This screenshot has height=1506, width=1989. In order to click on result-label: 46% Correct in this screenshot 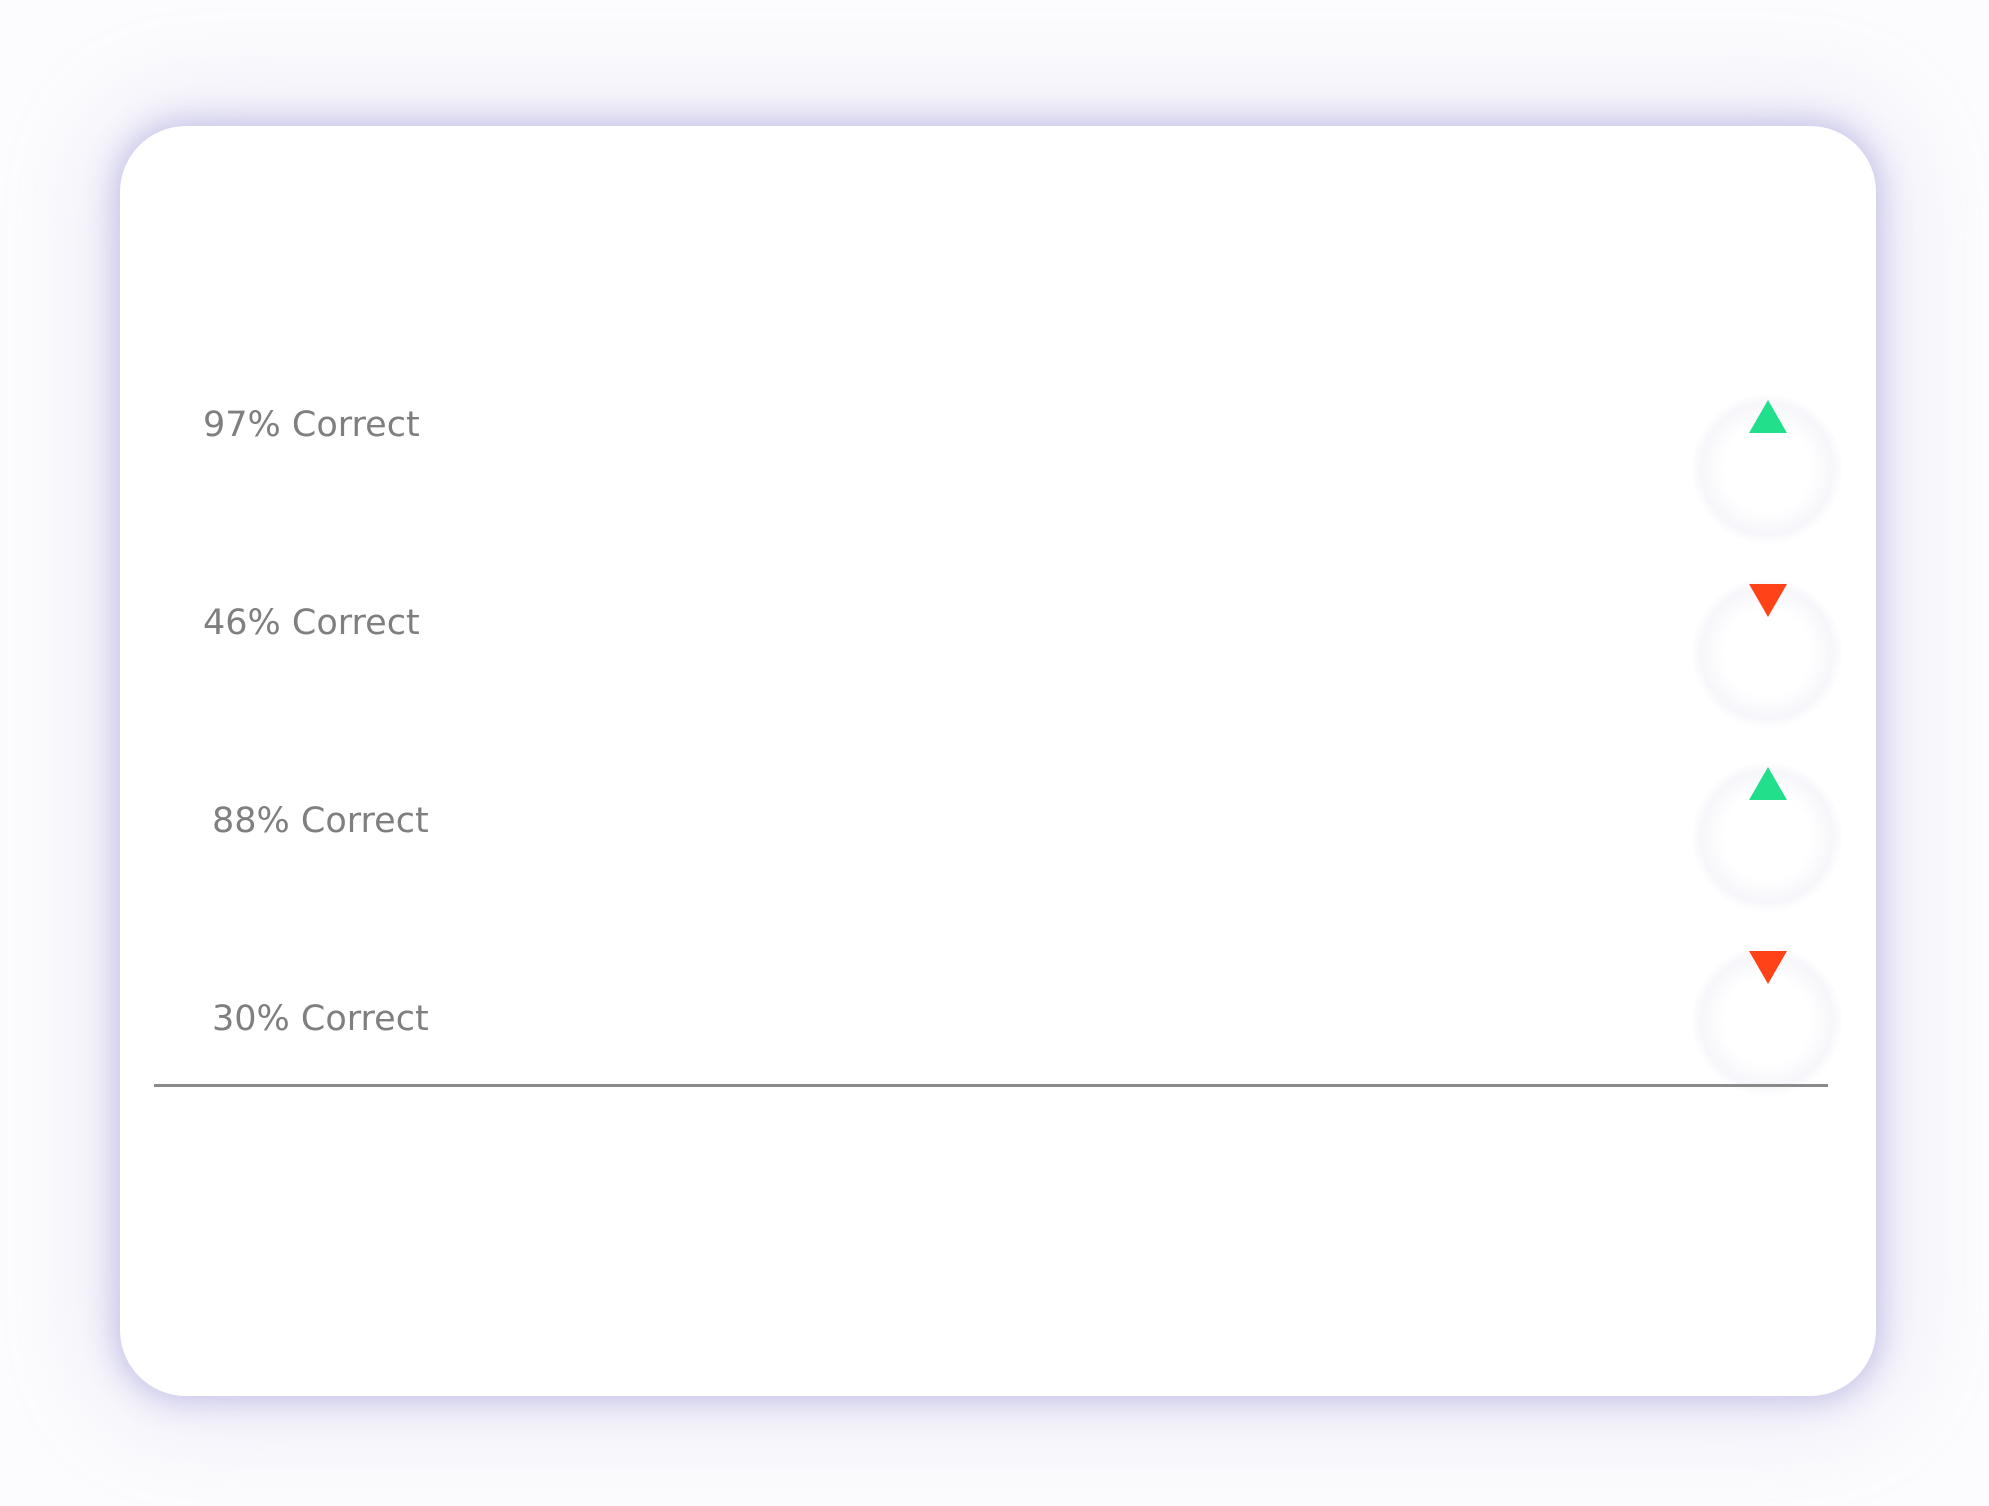, I will do `click(311, 623)`.